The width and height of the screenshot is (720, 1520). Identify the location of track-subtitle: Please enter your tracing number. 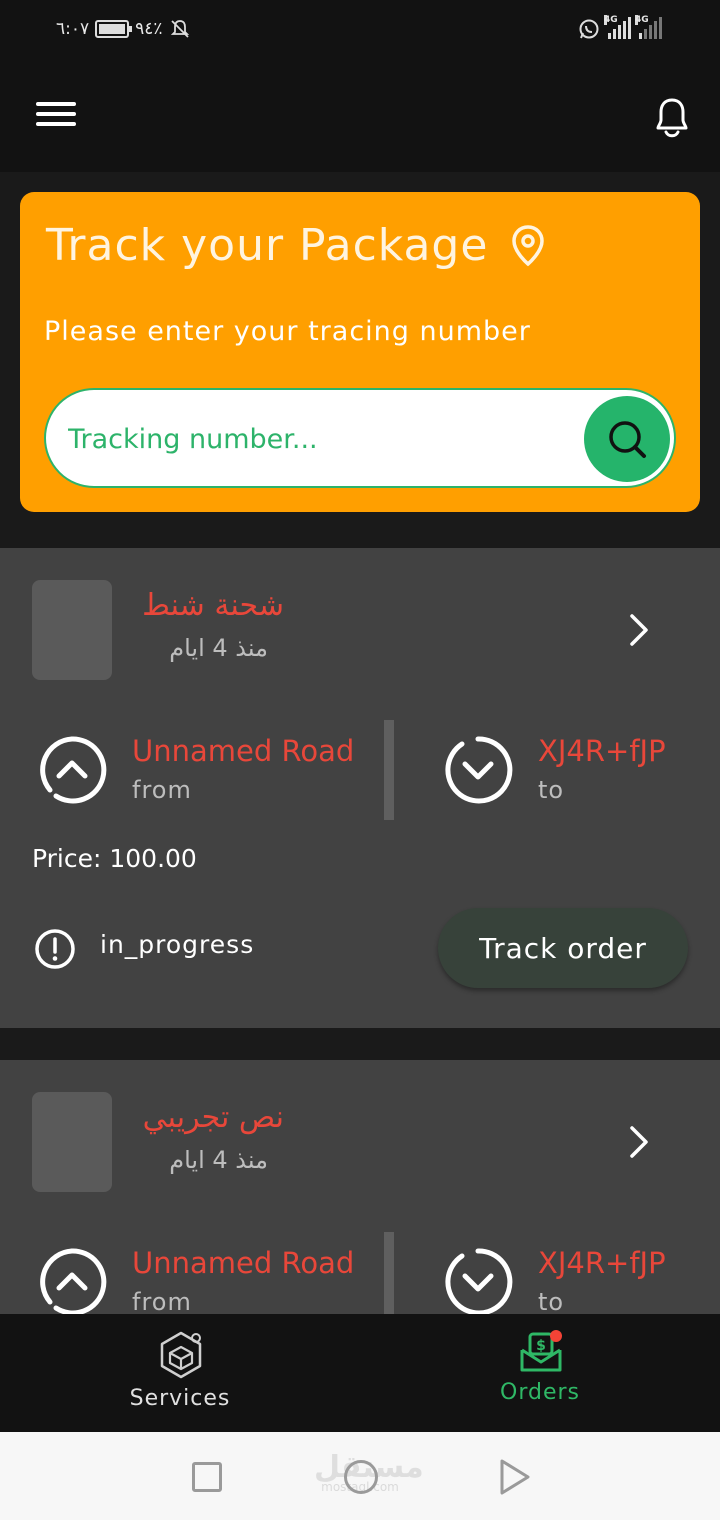
(287, 331).